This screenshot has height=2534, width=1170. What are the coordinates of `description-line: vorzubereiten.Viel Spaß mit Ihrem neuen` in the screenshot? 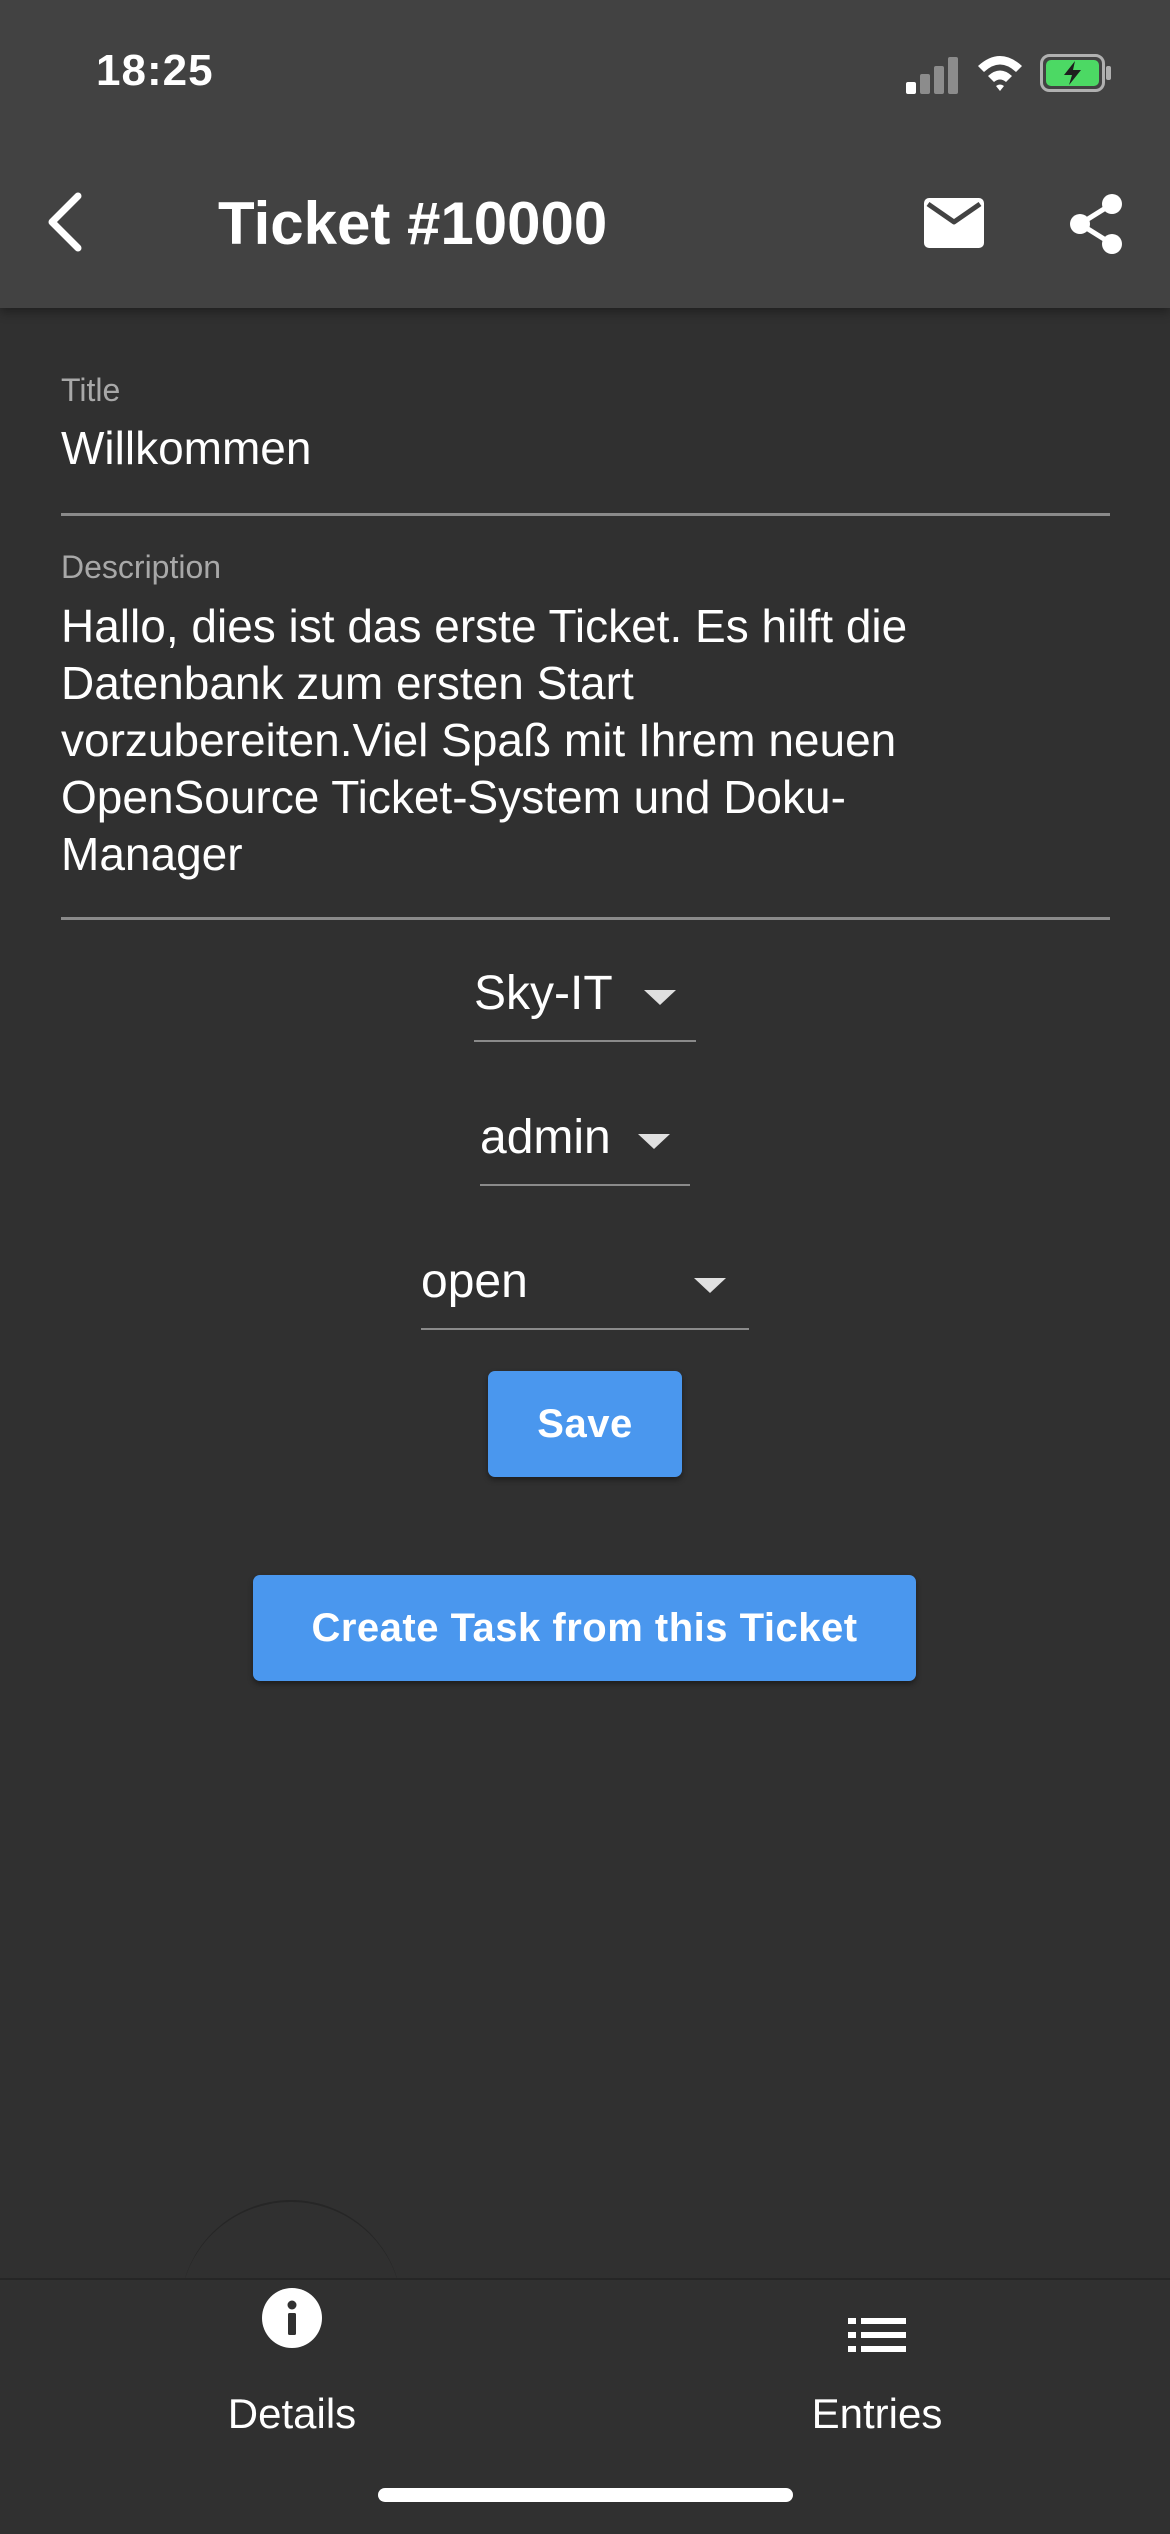 It's located at (479, 740).